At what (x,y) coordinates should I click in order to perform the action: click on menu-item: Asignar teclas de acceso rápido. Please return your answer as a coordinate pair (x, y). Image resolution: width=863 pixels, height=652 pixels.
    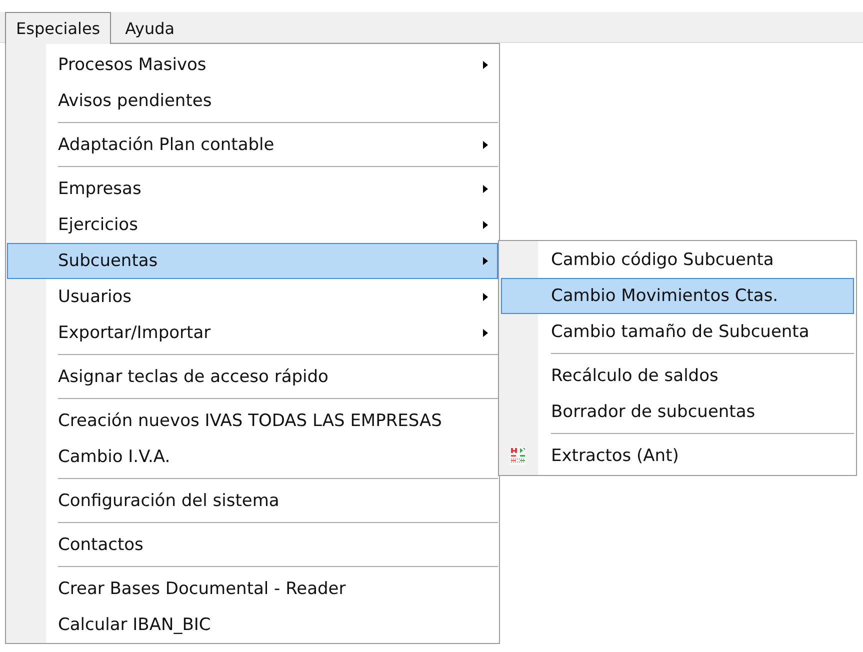
    Looking at the image, I should click on (252, 377).